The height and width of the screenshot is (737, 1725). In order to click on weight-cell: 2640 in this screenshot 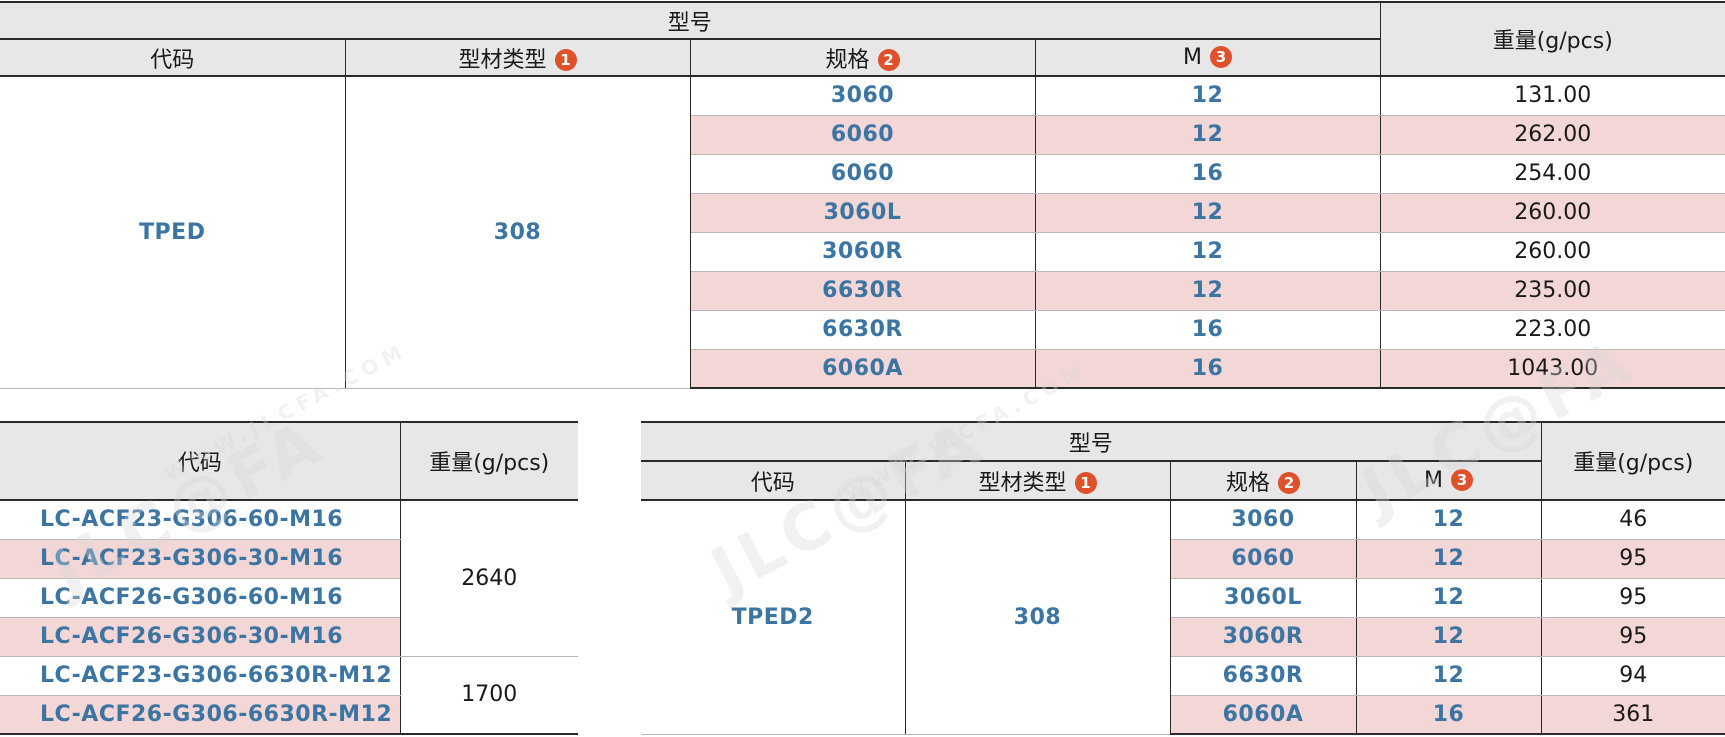, I will do `click(488, 578)`.